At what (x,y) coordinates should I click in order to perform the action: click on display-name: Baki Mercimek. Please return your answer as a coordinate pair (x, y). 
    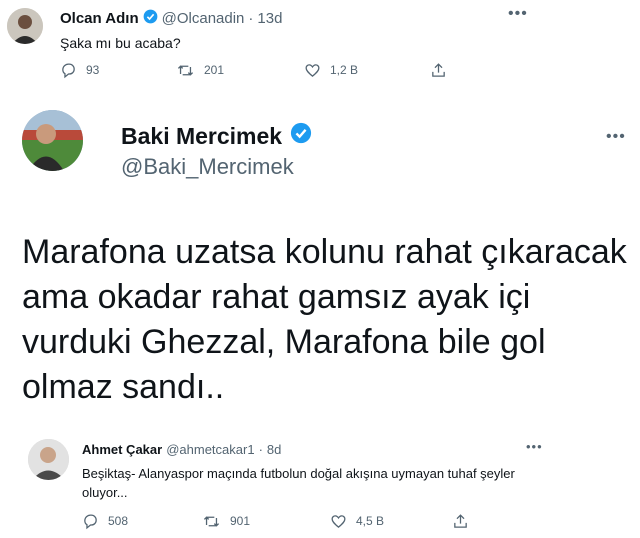
    Looking at the image, I should click on (201, 136).